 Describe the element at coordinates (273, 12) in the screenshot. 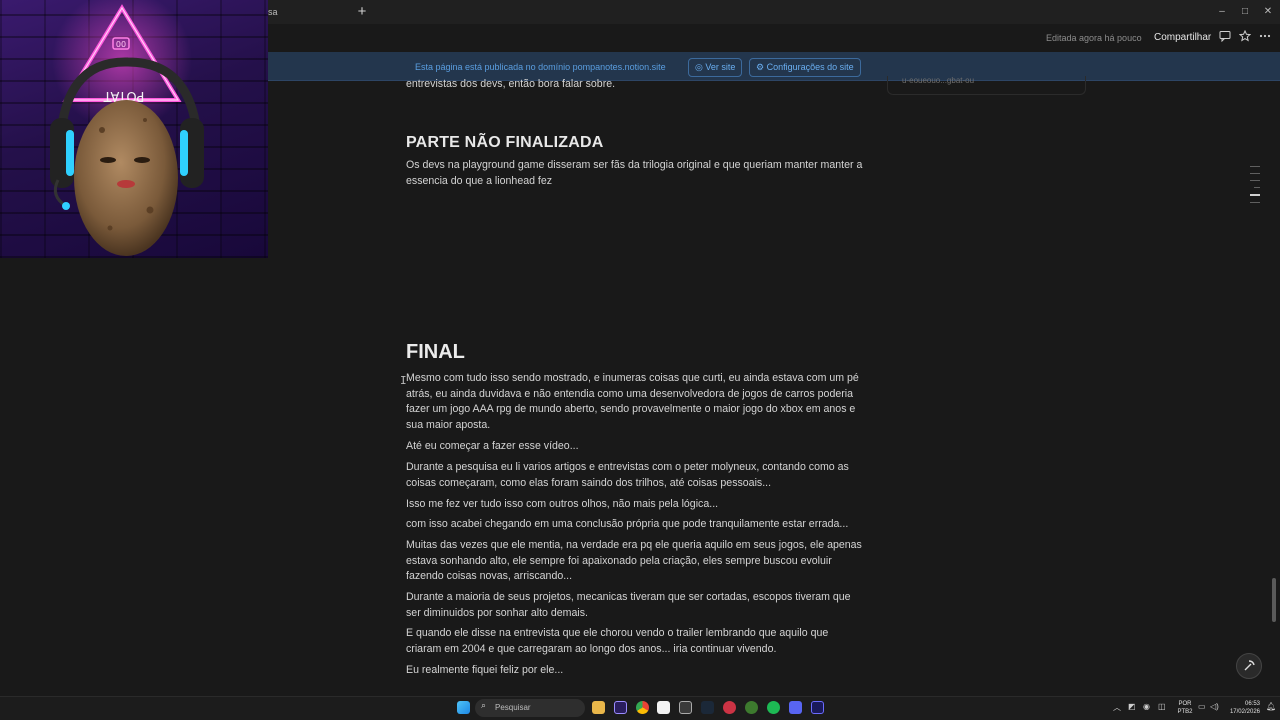

I see `browser-tab: sa` at that location.